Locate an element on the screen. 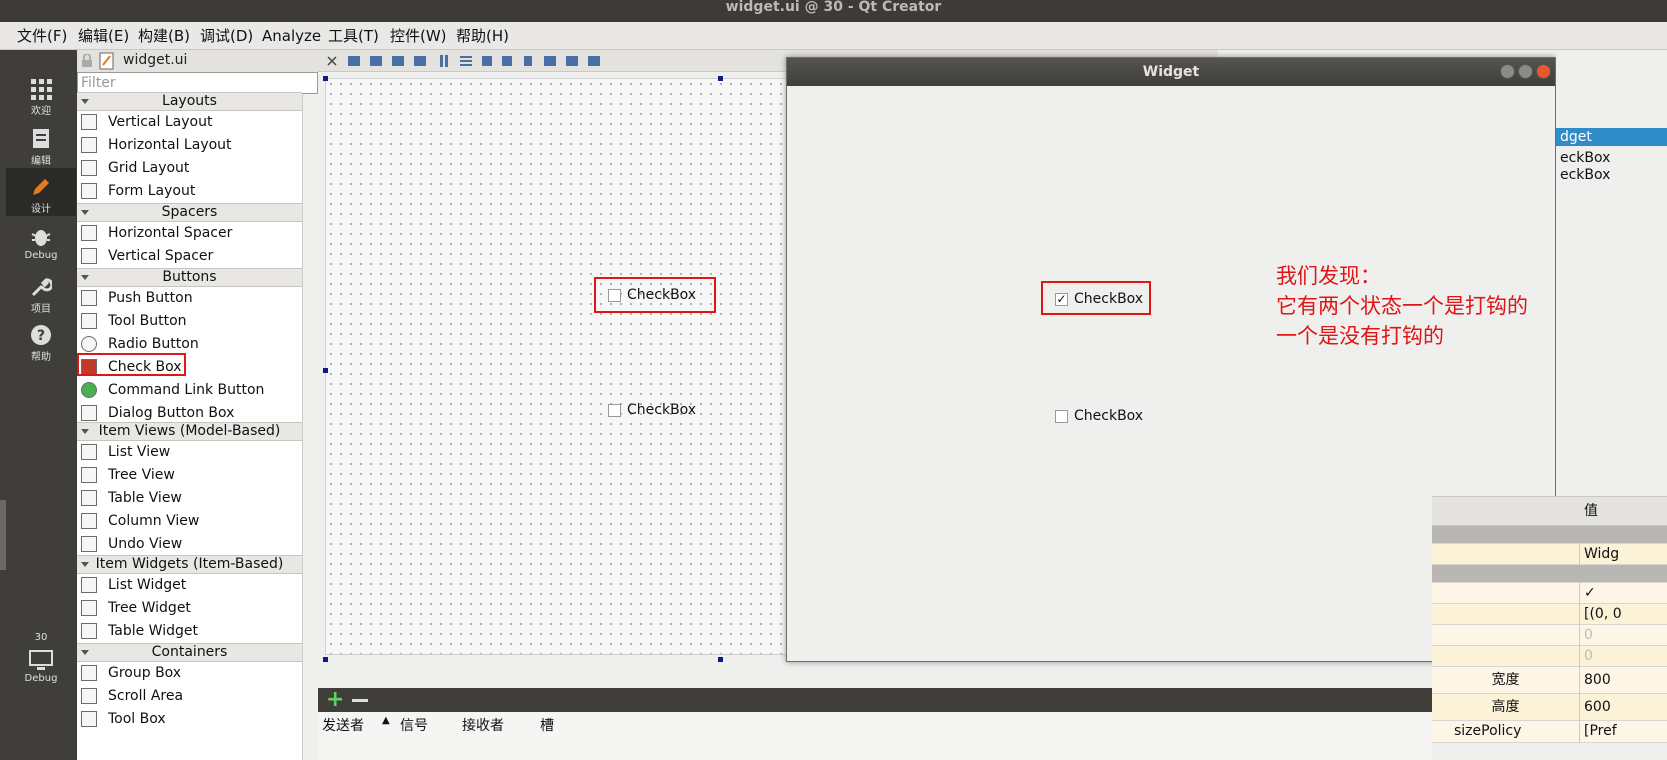 Image resolution: width=1667 pixels, height=760 pixels. menu-controls: 控件(W) is located at coordinates (418, 36).